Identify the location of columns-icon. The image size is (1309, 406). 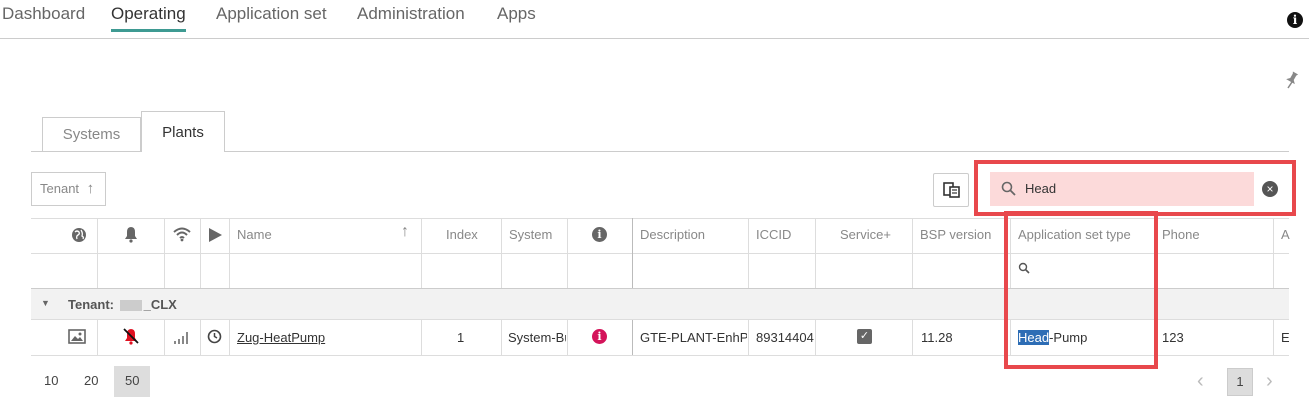
(951, 190).